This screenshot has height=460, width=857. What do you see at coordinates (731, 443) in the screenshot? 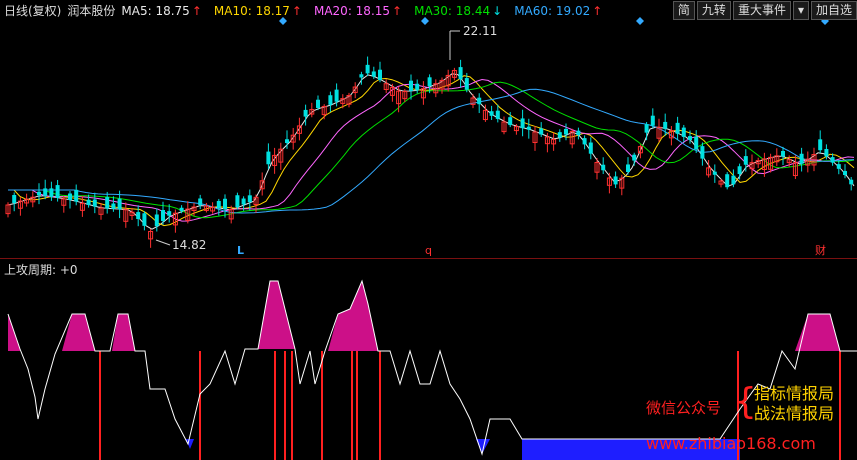
I see `watermark-url: www.zhibiao168.com` at bounding box center [731, 443].